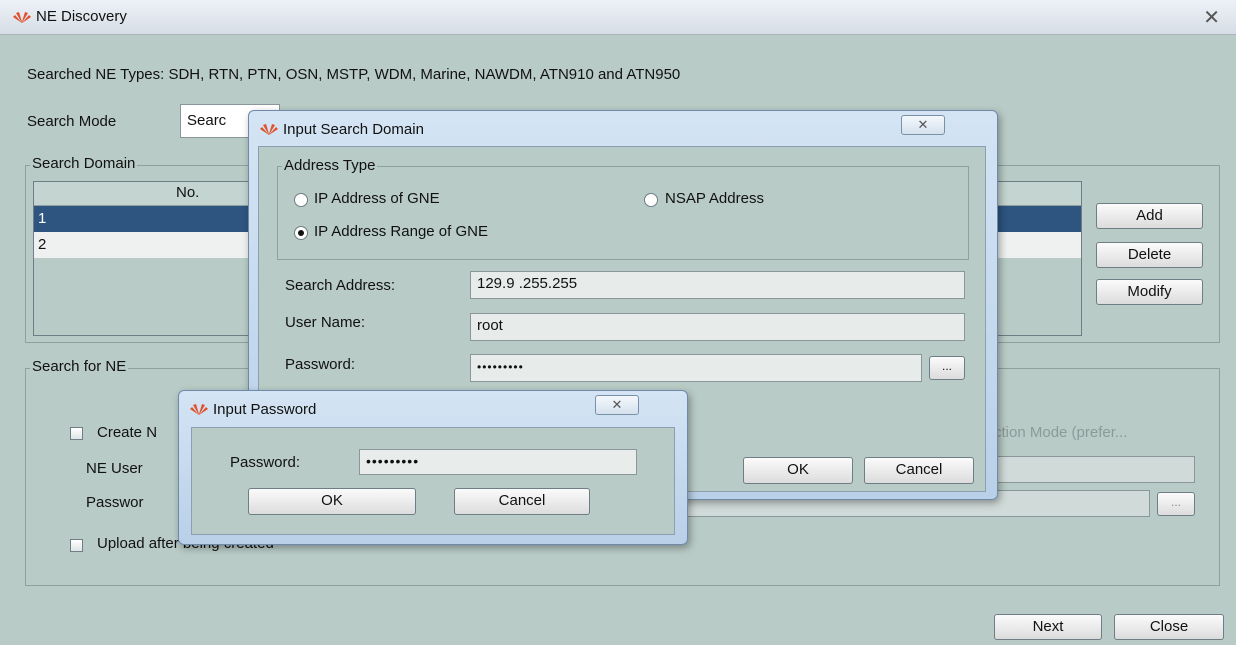 This screenshot has height=645, width=1236. Describe the element at coordinates (923, 125) in the screenshot. I see `dialog-close-icon: ✕` at that location.